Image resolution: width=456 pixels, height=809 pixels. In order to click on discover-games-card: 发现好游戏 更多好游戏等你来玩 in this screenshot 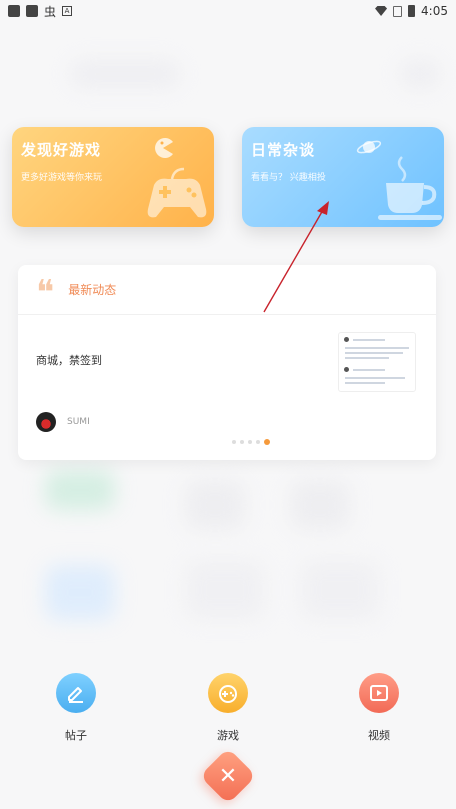, I will do `click(113, 177)`.